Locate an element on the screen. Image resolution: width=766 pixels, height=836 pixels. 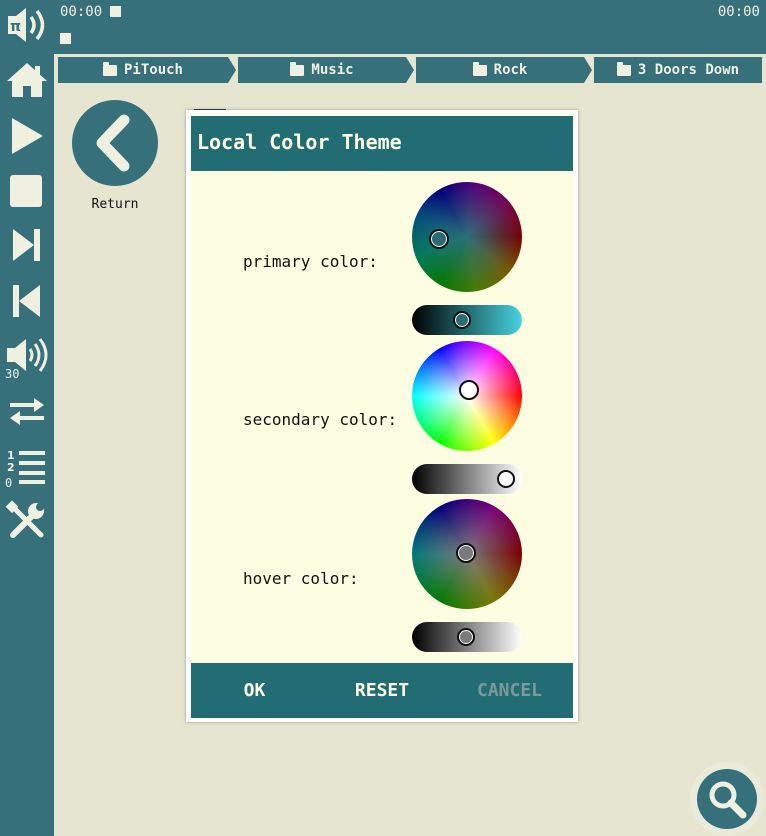
repeat-icon is located at coordinates (27, 411).